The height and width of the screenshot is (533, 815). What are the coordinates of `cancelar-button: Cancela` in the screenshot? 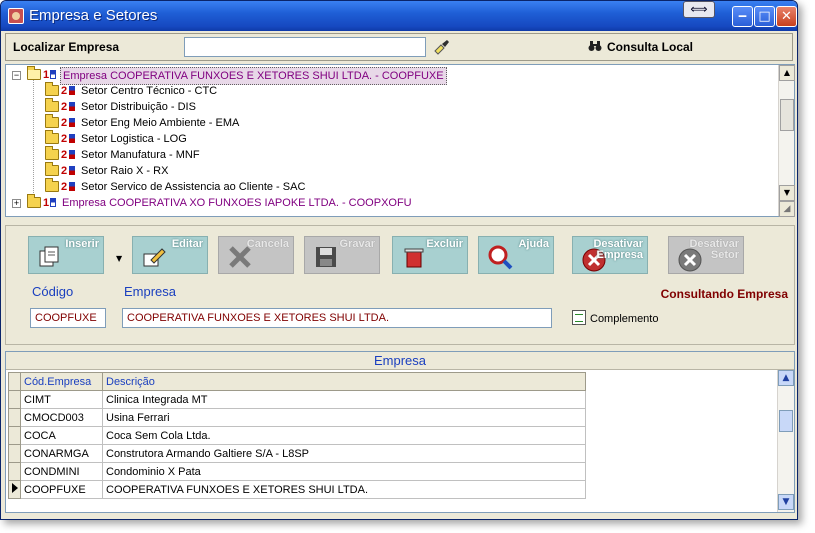 It's located at (256, 255).